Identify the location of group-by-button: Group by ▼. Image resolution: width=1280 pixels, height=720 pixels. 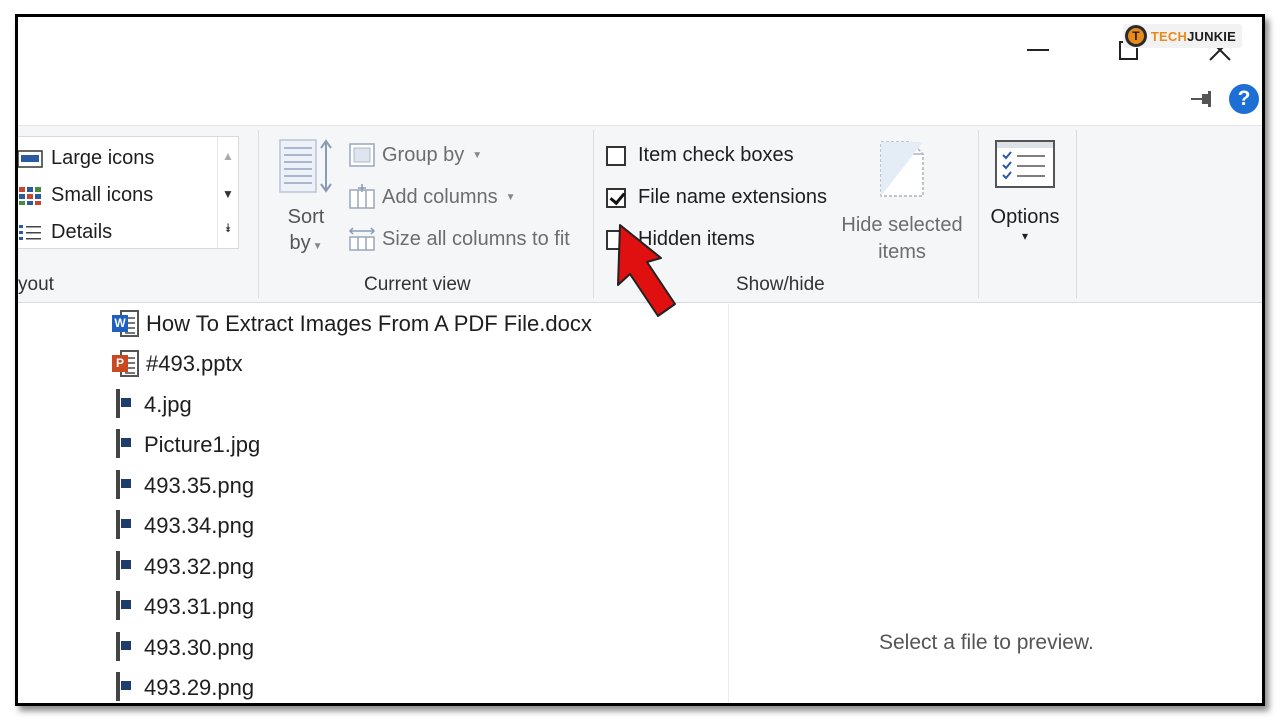
(415, 155).